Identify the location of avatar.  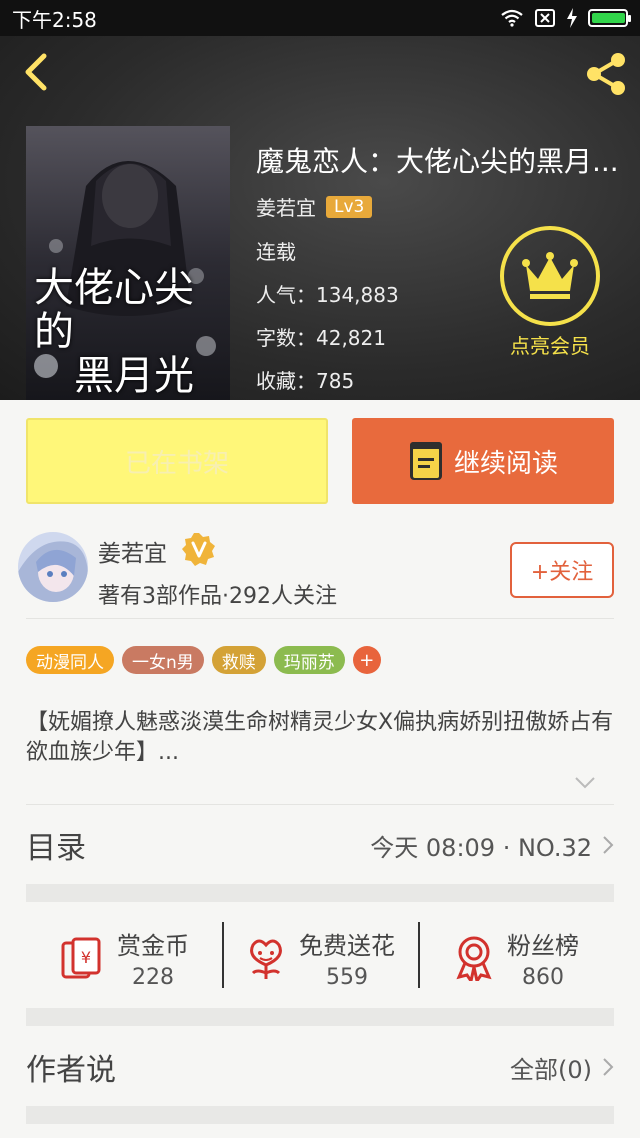
(53, 567).